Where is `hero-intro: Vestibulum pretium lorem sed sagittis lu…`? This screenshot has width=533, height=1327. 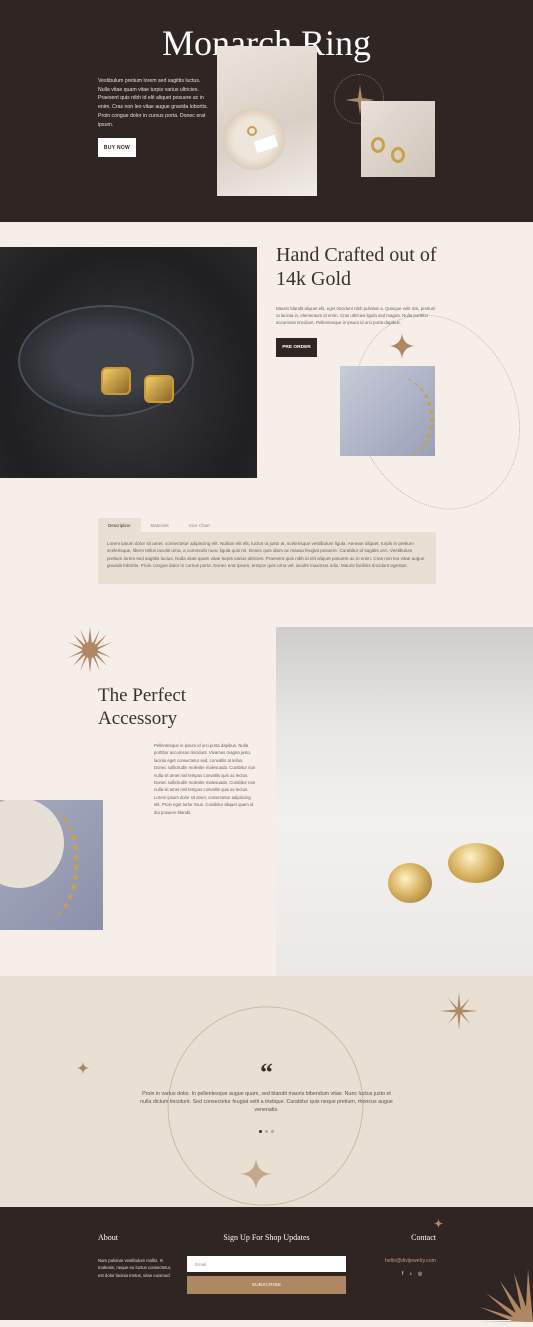 hero-intro: Vestibulum pretium lorem sed sagittis lu… is located at coordinates (153, 103).